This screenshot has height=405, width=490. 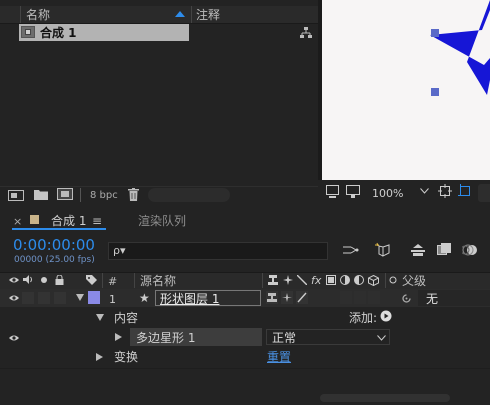 What do you see at coordinates (424, 191) in the screenshot?
I see `chevron-down-icon` at bounding box center [424, 191].